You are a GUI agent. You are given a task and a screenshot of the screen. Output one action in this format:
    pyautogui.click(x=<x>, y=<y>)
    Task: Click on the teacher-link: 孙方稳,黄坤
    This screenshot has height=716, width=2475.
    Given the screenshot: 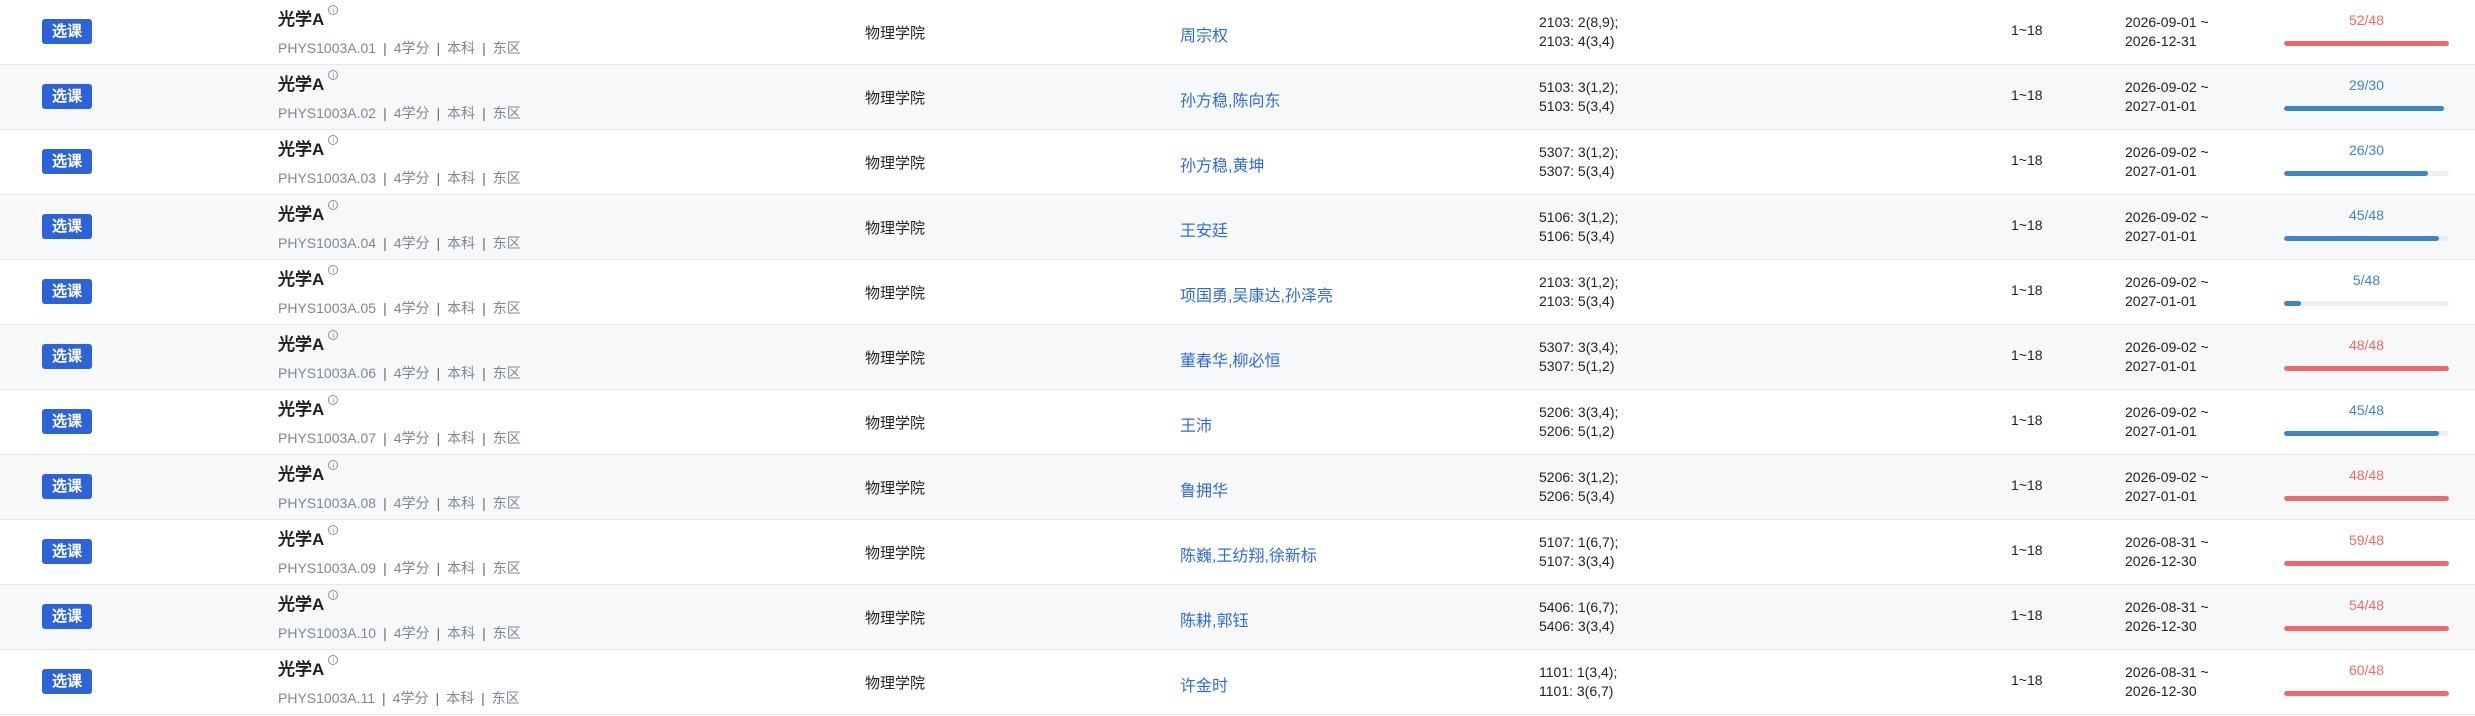 What is the action you would take?
    pyautogui.click(x=1222, y=164)
    